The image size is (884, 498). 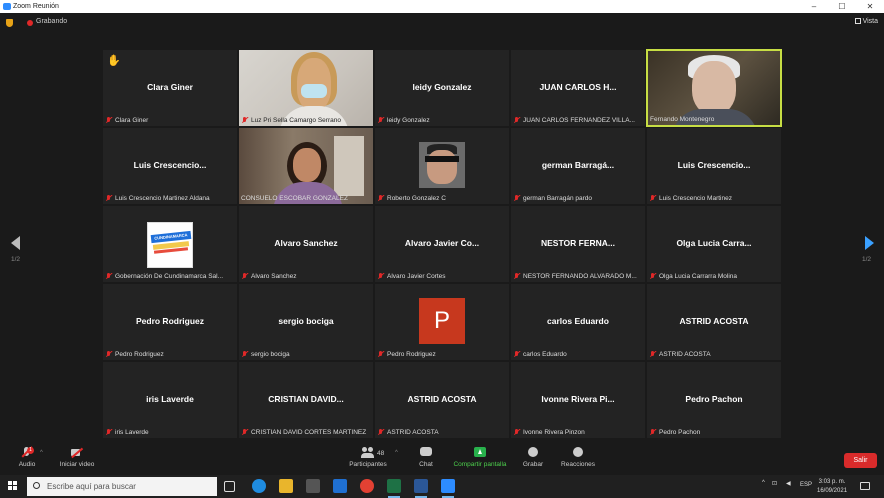 I want to click on participant-tile: P Pedro Rodriguez, so click(x=442, y=322).